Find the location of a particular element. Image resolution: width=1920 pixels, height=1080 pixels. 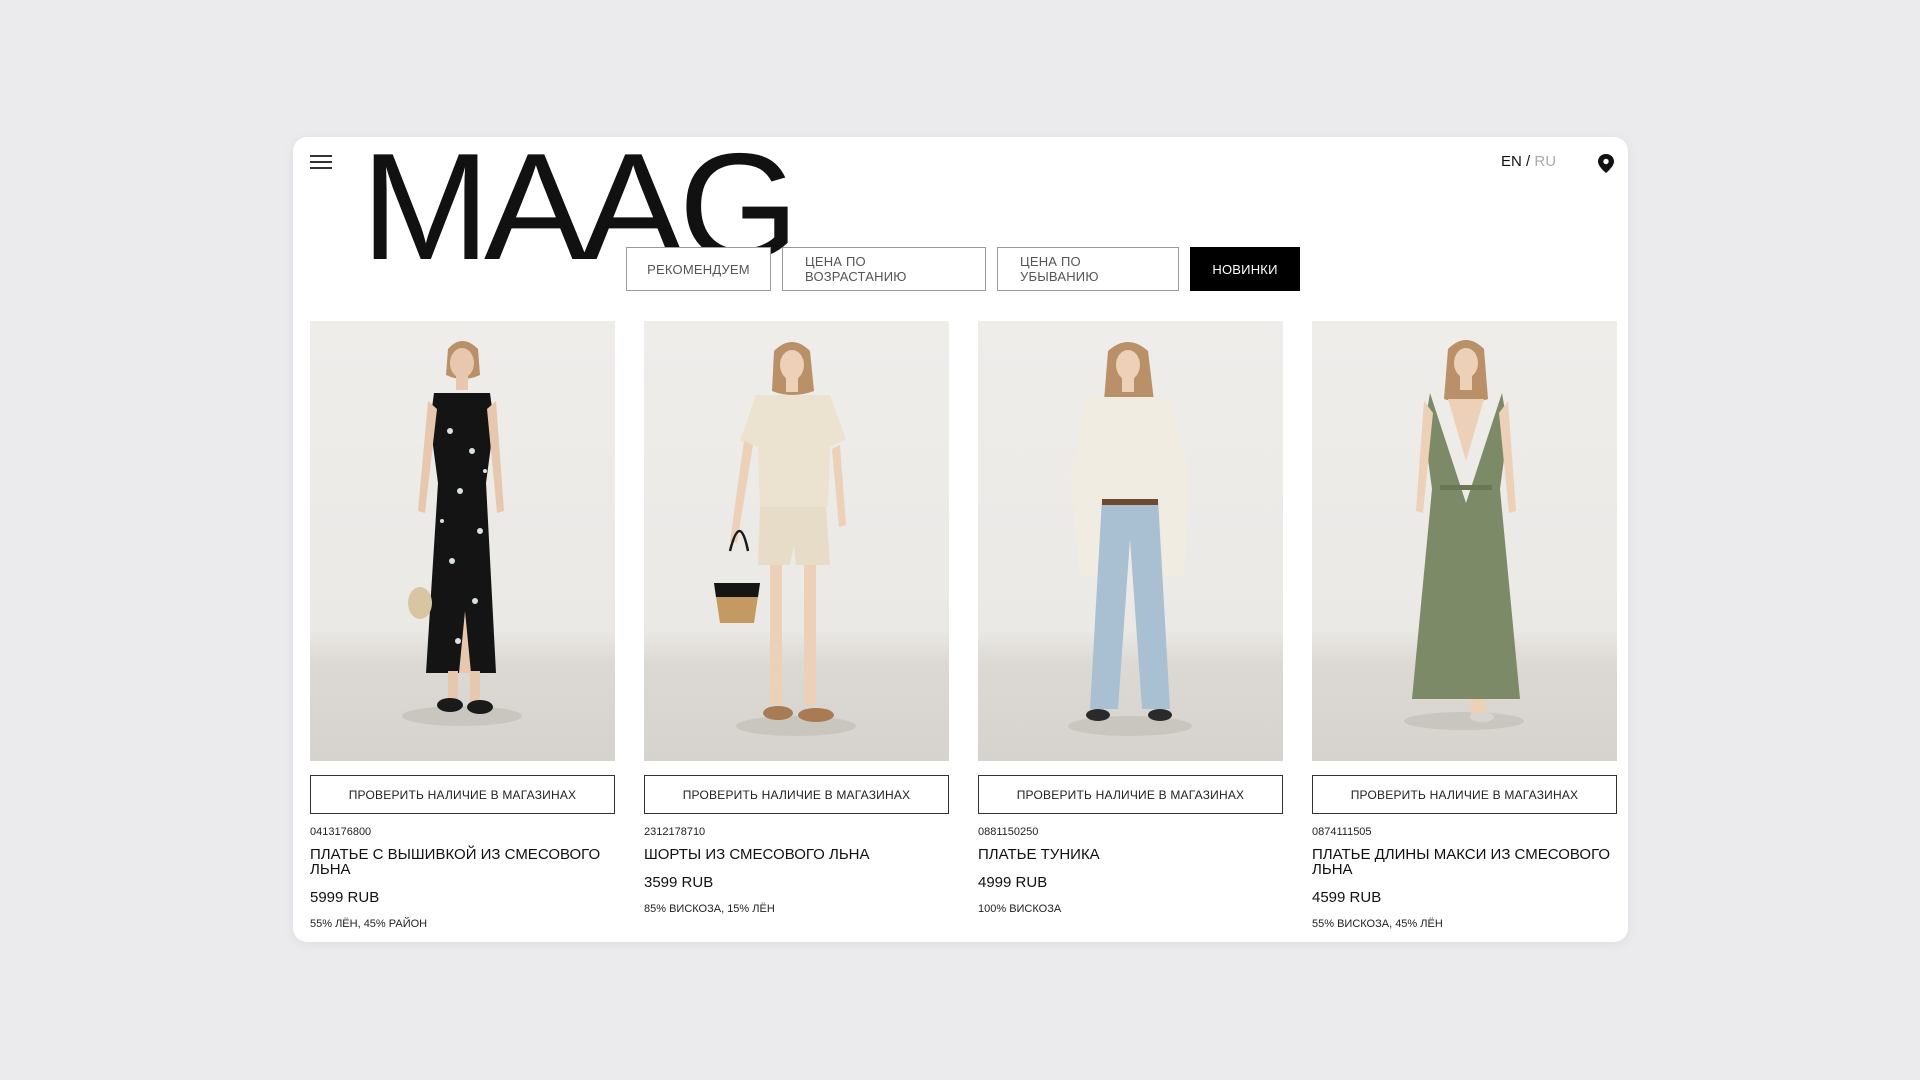

product-sku: 0874111505 is located at coordinates (1342, 832).